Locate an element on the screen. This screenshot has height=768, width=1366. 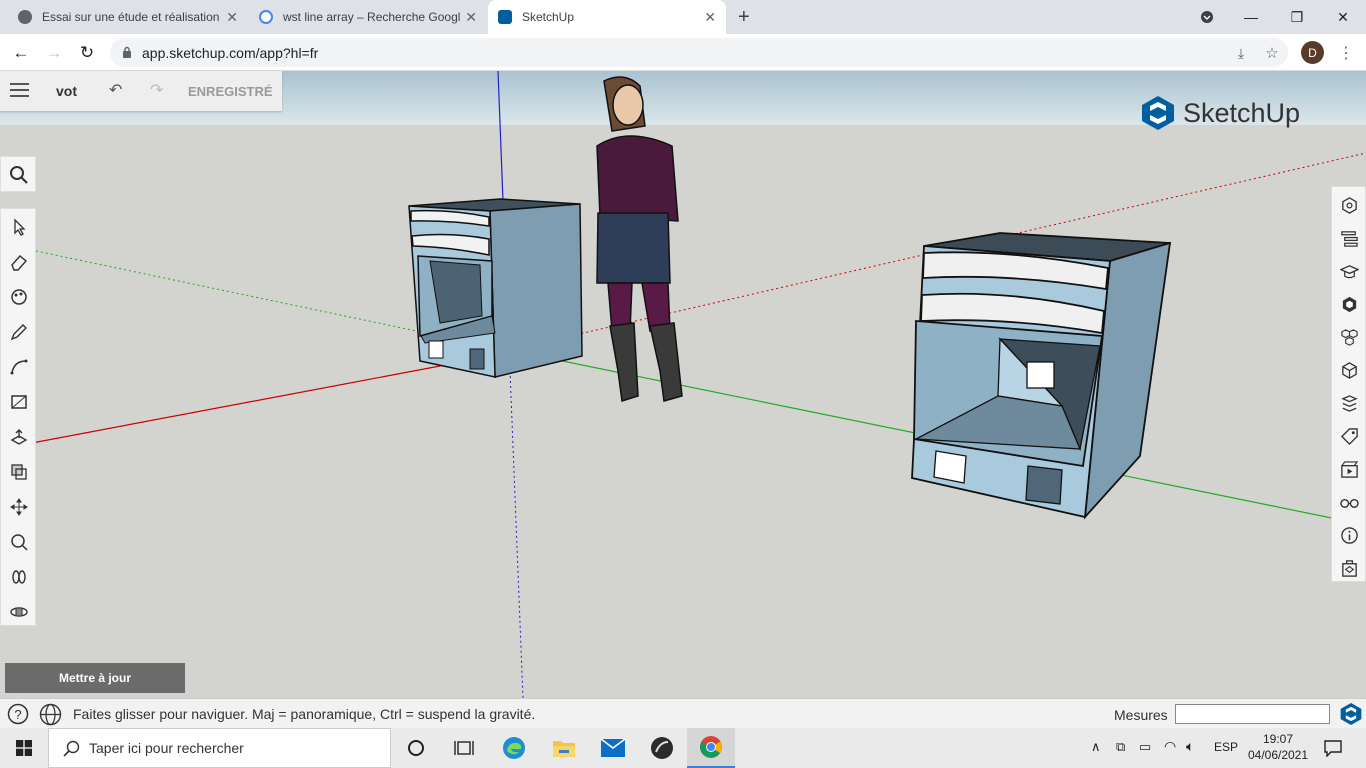
install-icon: ⤓ is located at coordinates (1241, 53).